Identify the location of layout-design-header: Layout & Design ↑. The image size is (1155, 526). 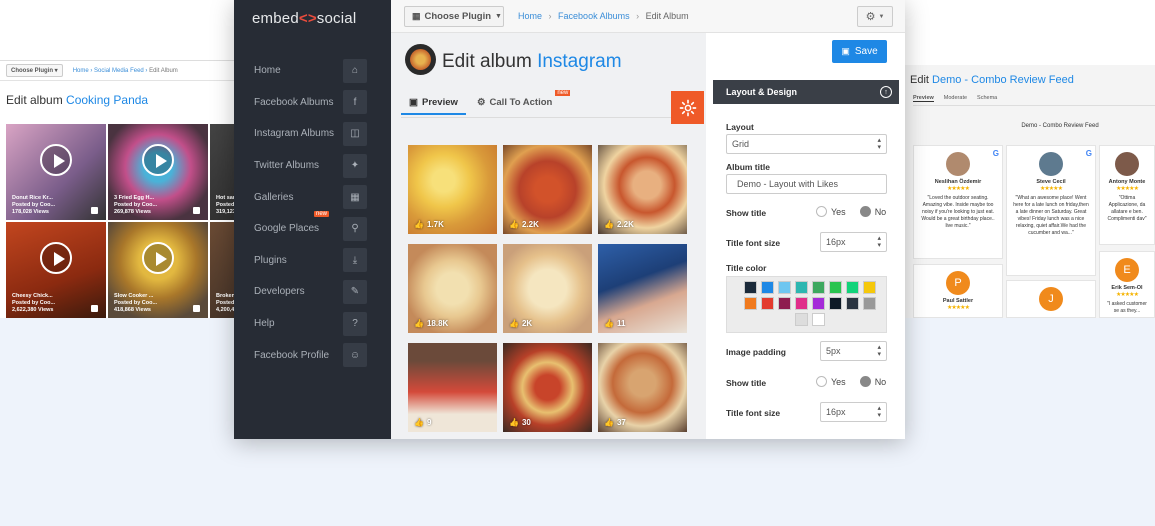
(806, 92).